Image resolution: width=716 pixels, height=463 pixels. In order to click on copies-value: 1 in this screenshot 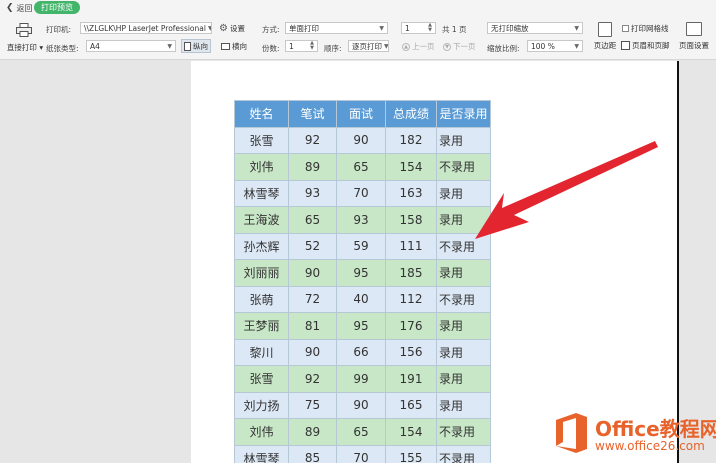, I will do `click(291, 46)`.